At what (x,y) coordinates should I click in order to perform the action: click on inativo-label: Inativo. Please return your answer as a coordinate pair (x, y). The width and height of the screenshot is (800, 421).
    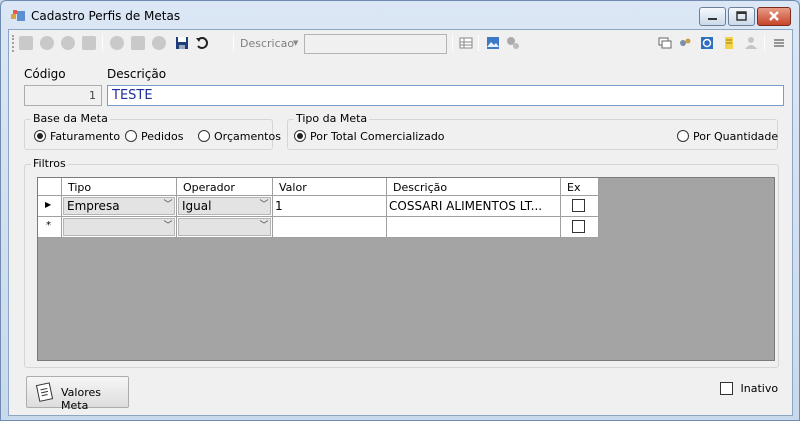
    Looking at the image, I should click on (759, 388).